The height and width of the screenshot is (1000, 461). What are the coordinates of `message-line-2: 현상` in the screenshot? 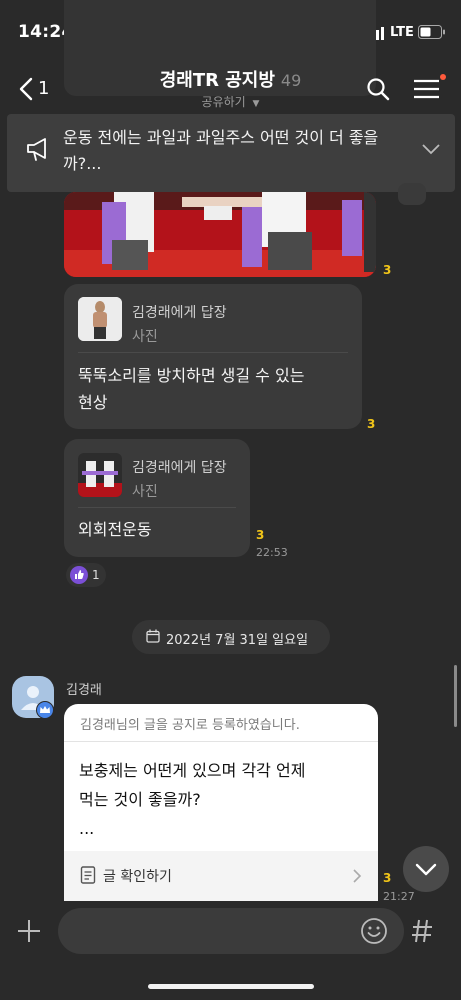 It's located at (93, 402).